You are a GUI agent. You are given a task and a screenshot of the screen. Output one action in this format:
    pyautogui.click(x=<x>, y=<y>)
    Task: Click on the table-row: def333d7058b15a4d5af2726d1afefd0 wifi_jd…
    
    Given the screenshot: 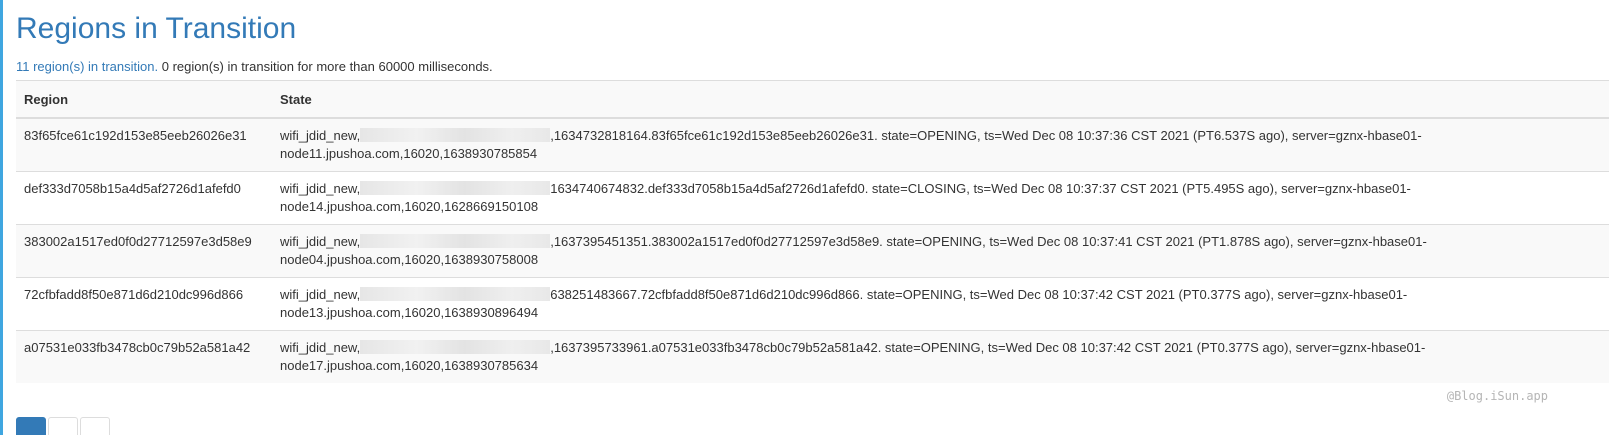 What is the action you would take?
    pyautogui.click(x=812, y=198)
    